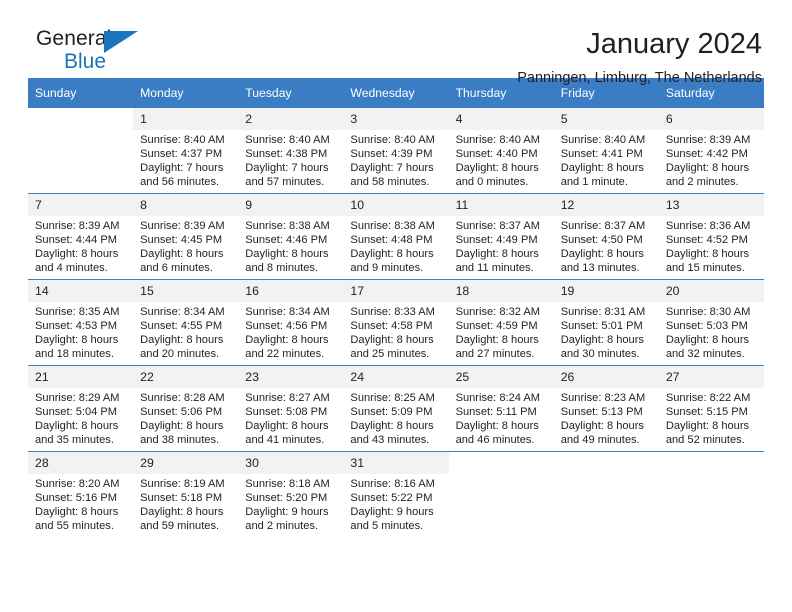 The height and width of the screenshot is (612, 792). What do you see at coordinates (176, 268) in the screenshot?
I see `daylight-duration-line2: and 6 minutes.` at bounding box center [176, 268].